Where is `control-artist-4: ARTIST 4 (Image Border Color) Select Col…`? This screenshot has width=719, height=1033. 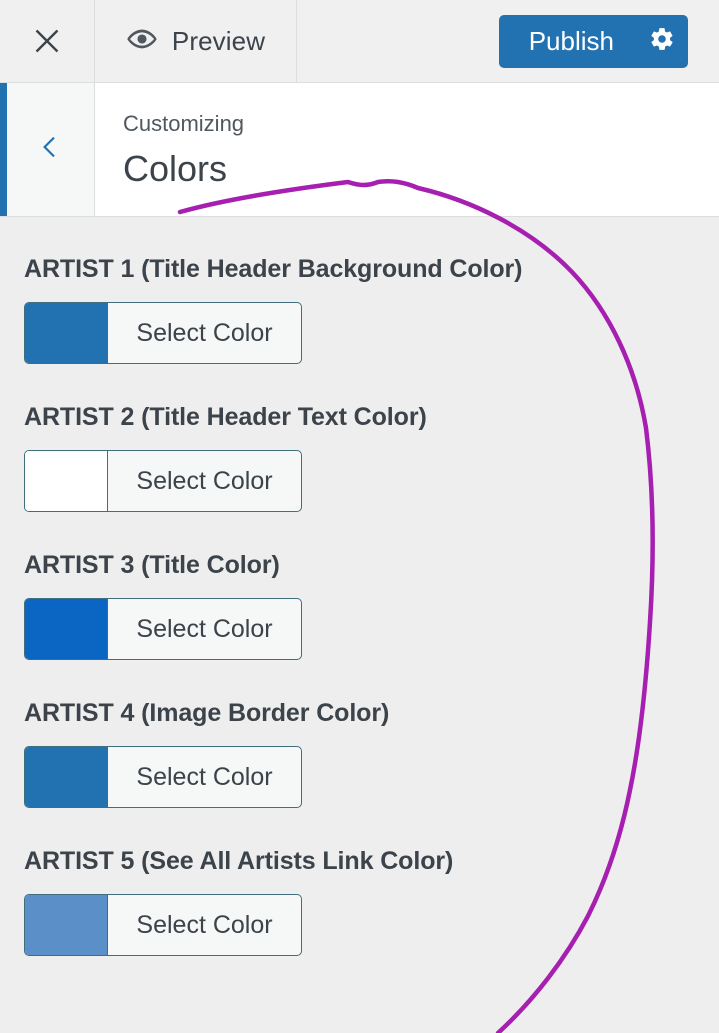
control-artist-4: ARTIST 4 (Image Border Color) Select Col… is located at coordinates (371, 755).